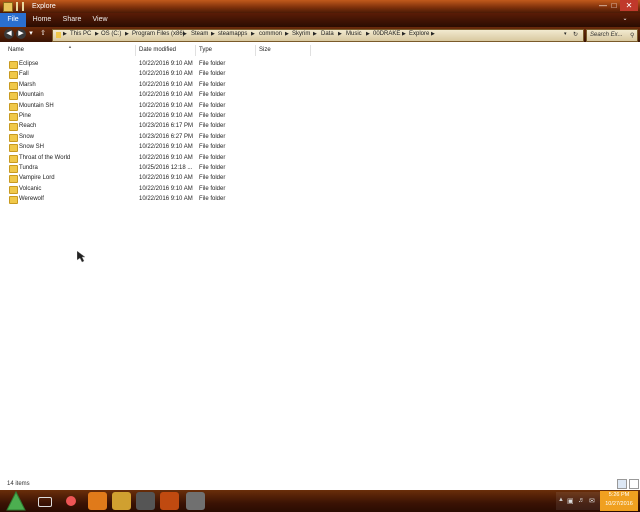  What do you see at coordinates (320, 75) in the screenshot?
I see `table-row: Fall 10/22/2016 9:10 AM File folder` at bounding box center [320, 75].